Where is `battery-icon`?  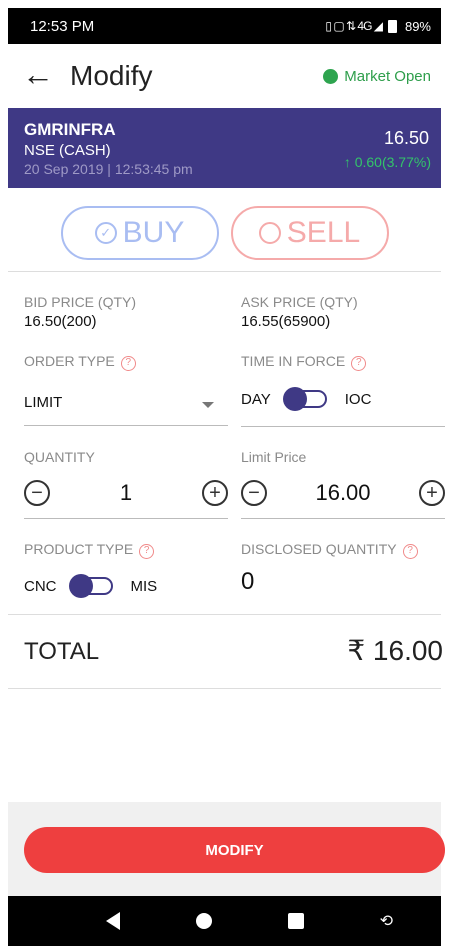 battery-icon is located at coordinates (392, 26).